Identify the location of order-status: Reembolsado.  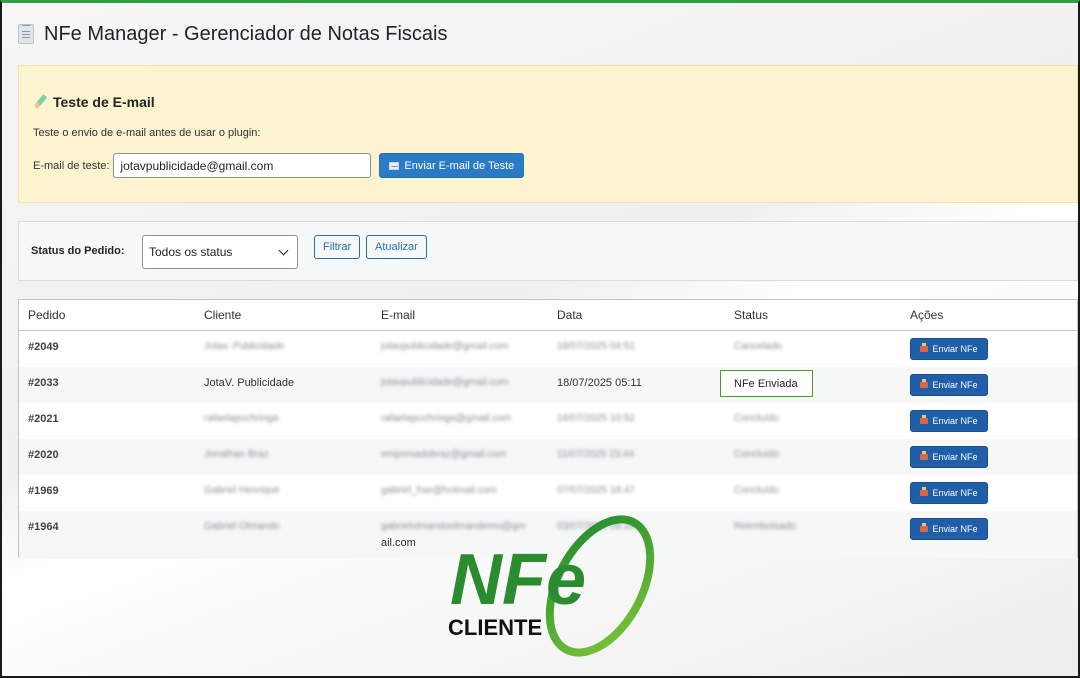
(765, 526).